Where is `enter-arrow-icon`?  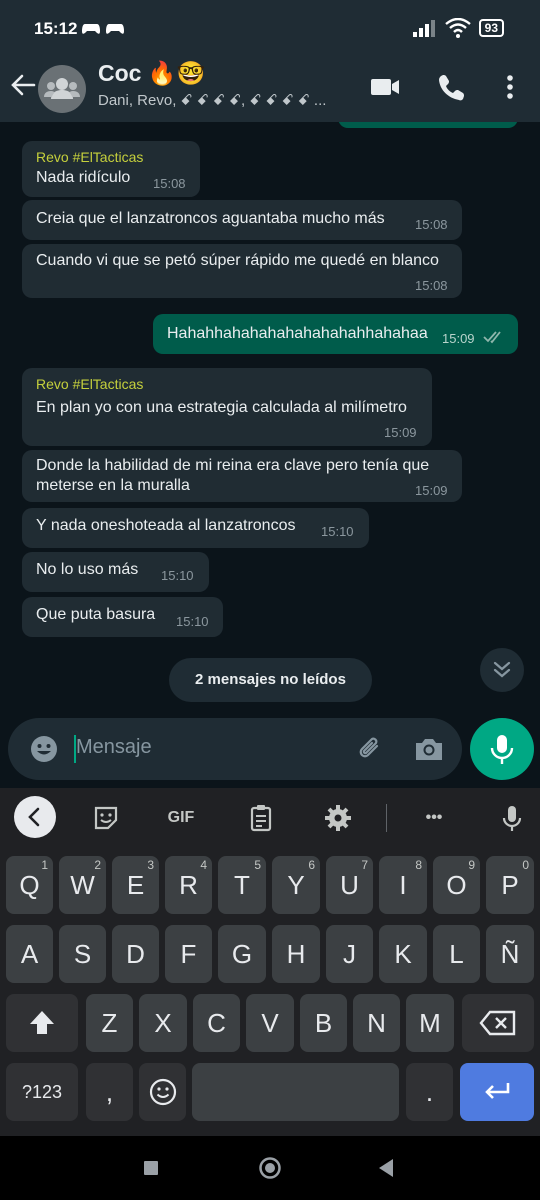 enter-arrow-icon is located at coordinates (497, 1091).